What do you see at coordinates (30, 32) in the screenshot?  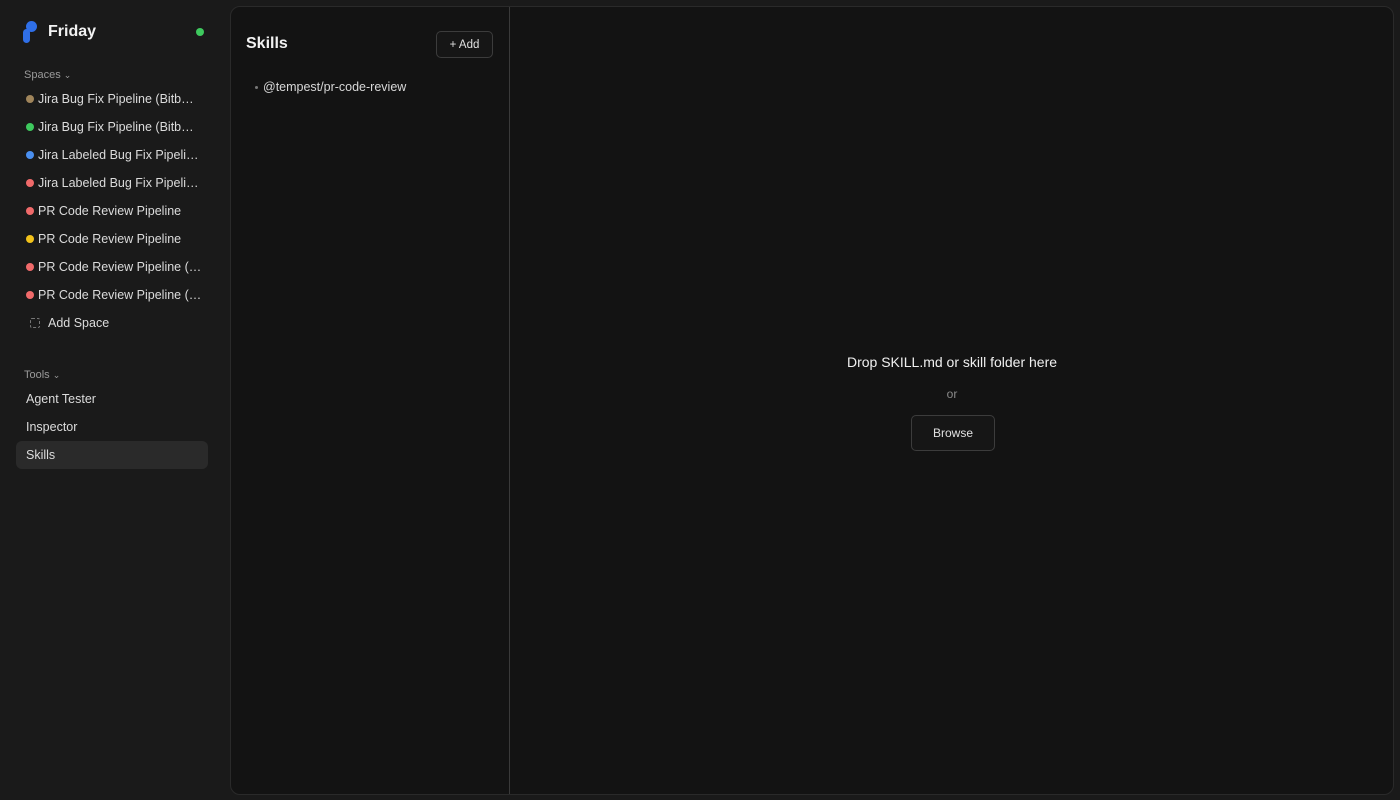 I see `friday-logo-icon` at bounding box center [30, 32].